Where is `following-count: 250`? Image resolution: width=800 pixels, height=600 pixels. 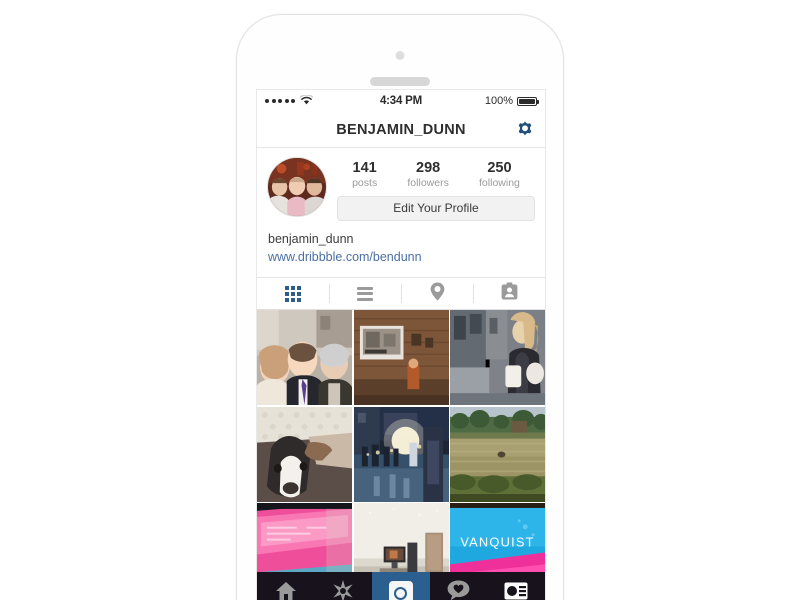
following-count: 250 is located at coordinates (499, 168).